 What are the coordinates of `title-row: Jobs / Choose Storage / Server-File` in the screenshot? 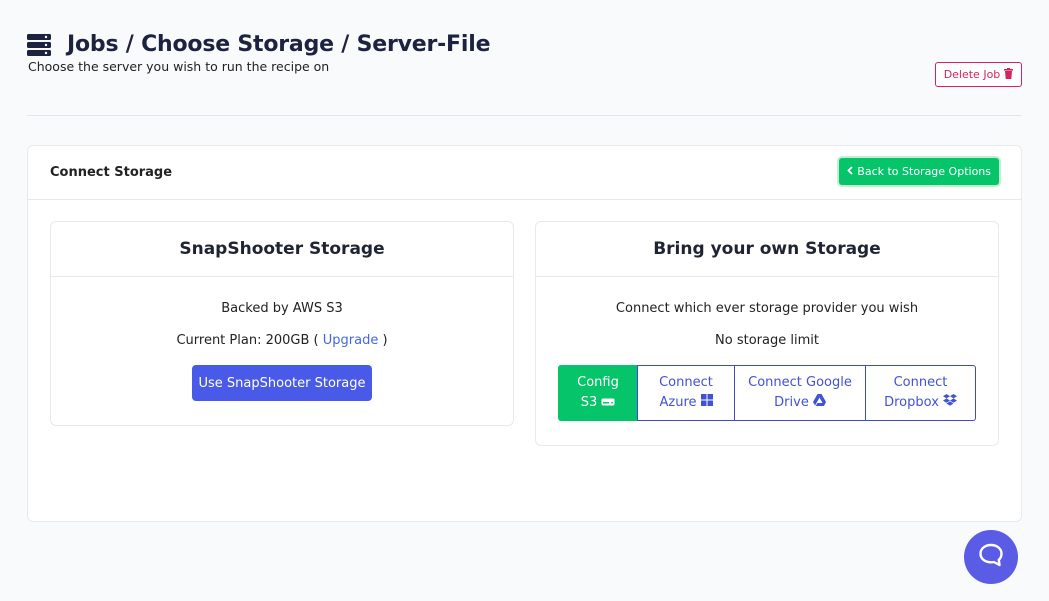 It's located at (524, 44).